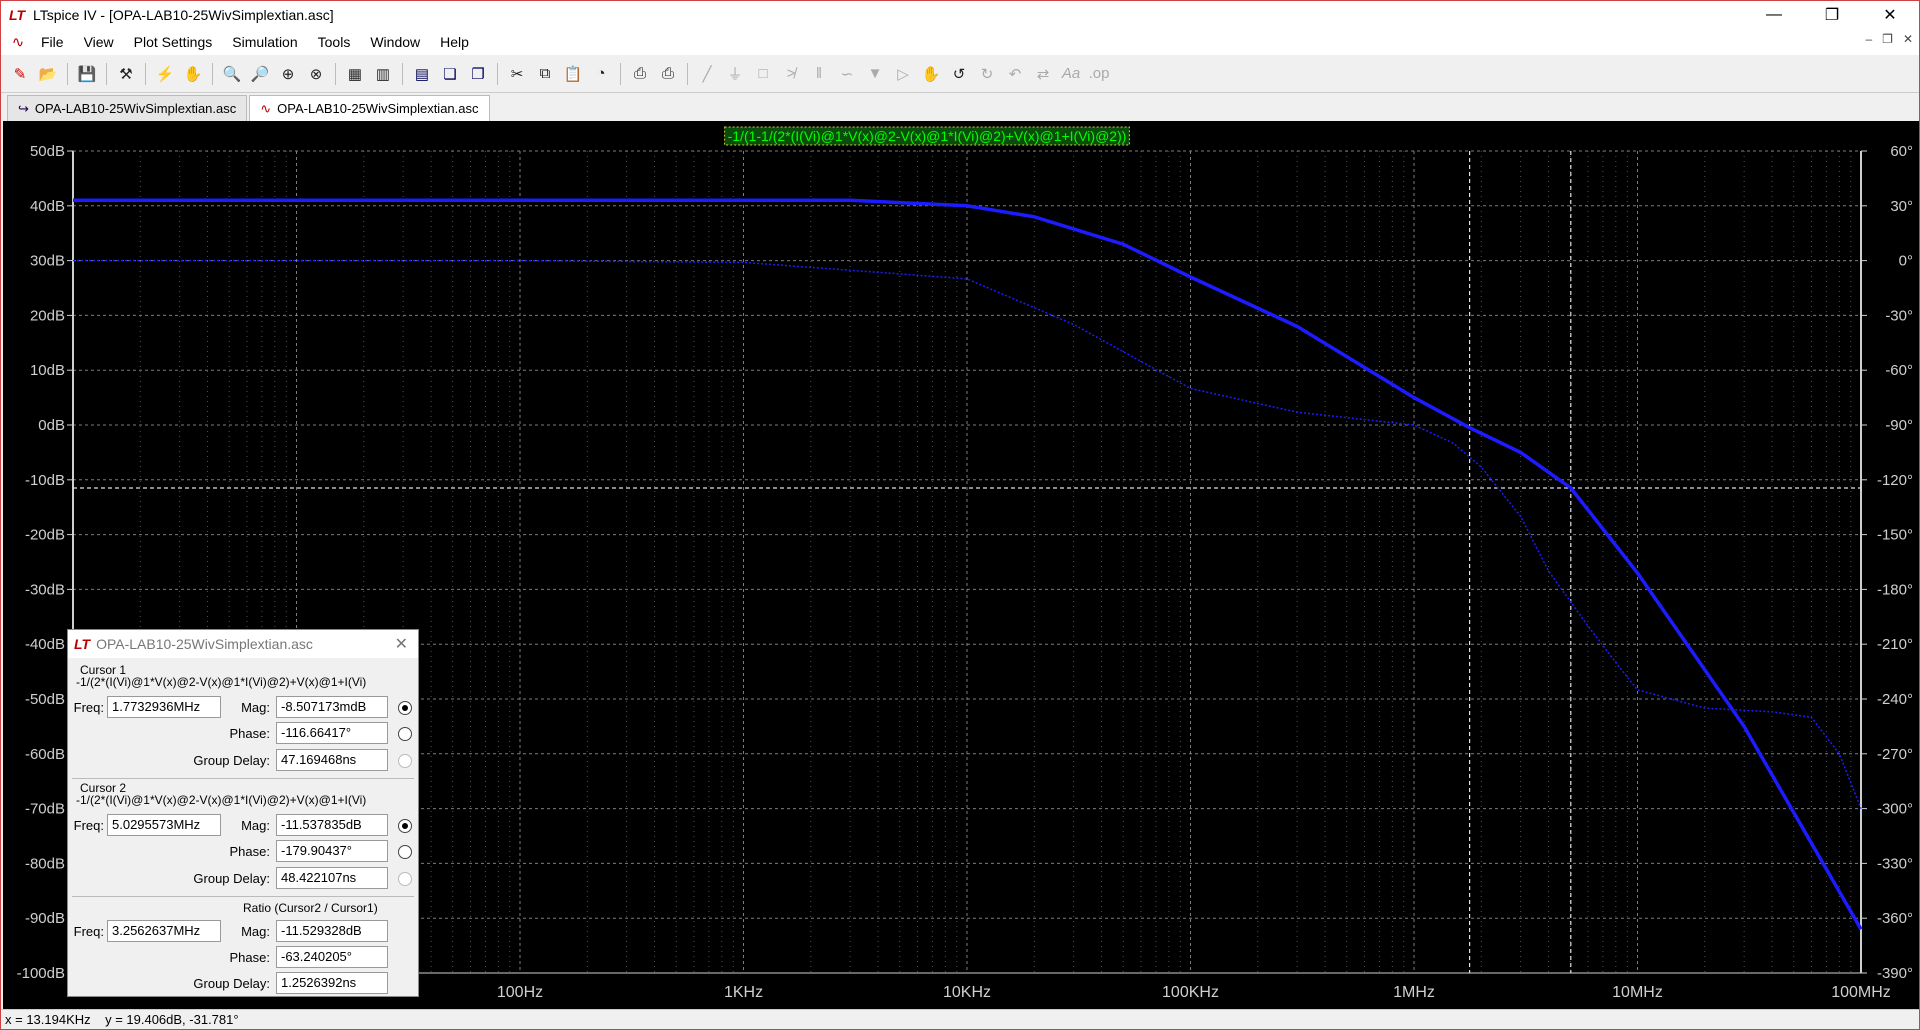  What do you see at coordinates (231, 983) in the screenshot?
I see `group-delay-label: Group Delay:` at bounding box center [231, 983].